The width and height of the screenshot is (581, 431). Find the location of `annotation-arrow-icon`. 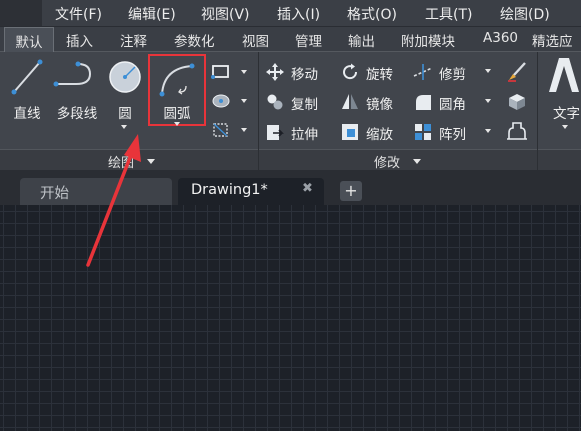

annotation-arrow-icon is located at coordinates (110, 207).